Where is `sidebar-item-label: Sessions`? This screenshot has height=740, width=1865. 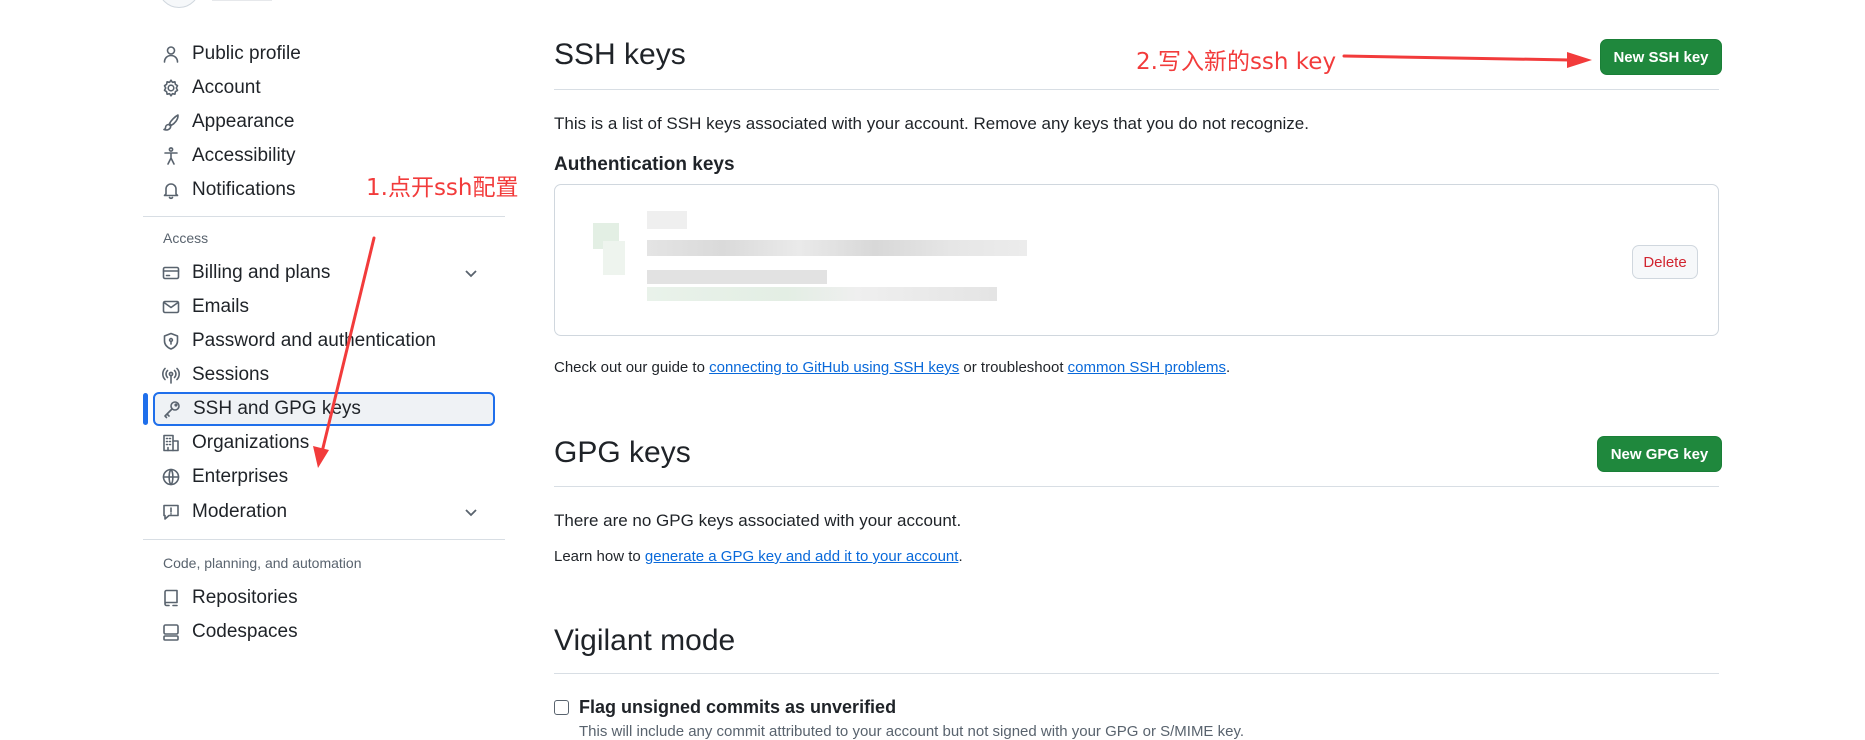 sidebar-item-label: Sessions is located at coordinates (231, 374).